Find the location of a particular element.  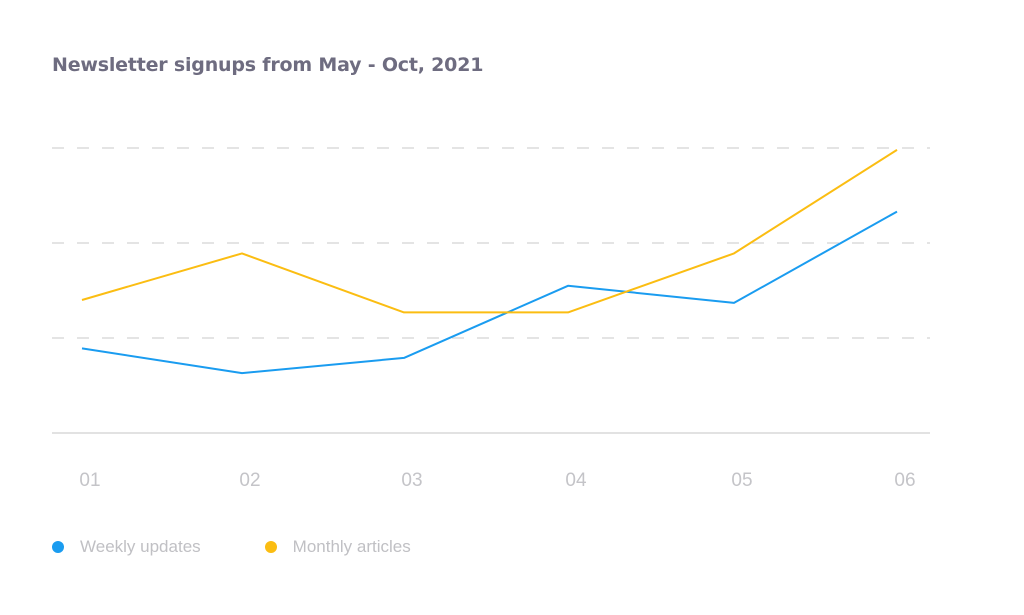

legend-label: Monthly articles is located at coordinates (351, 546).